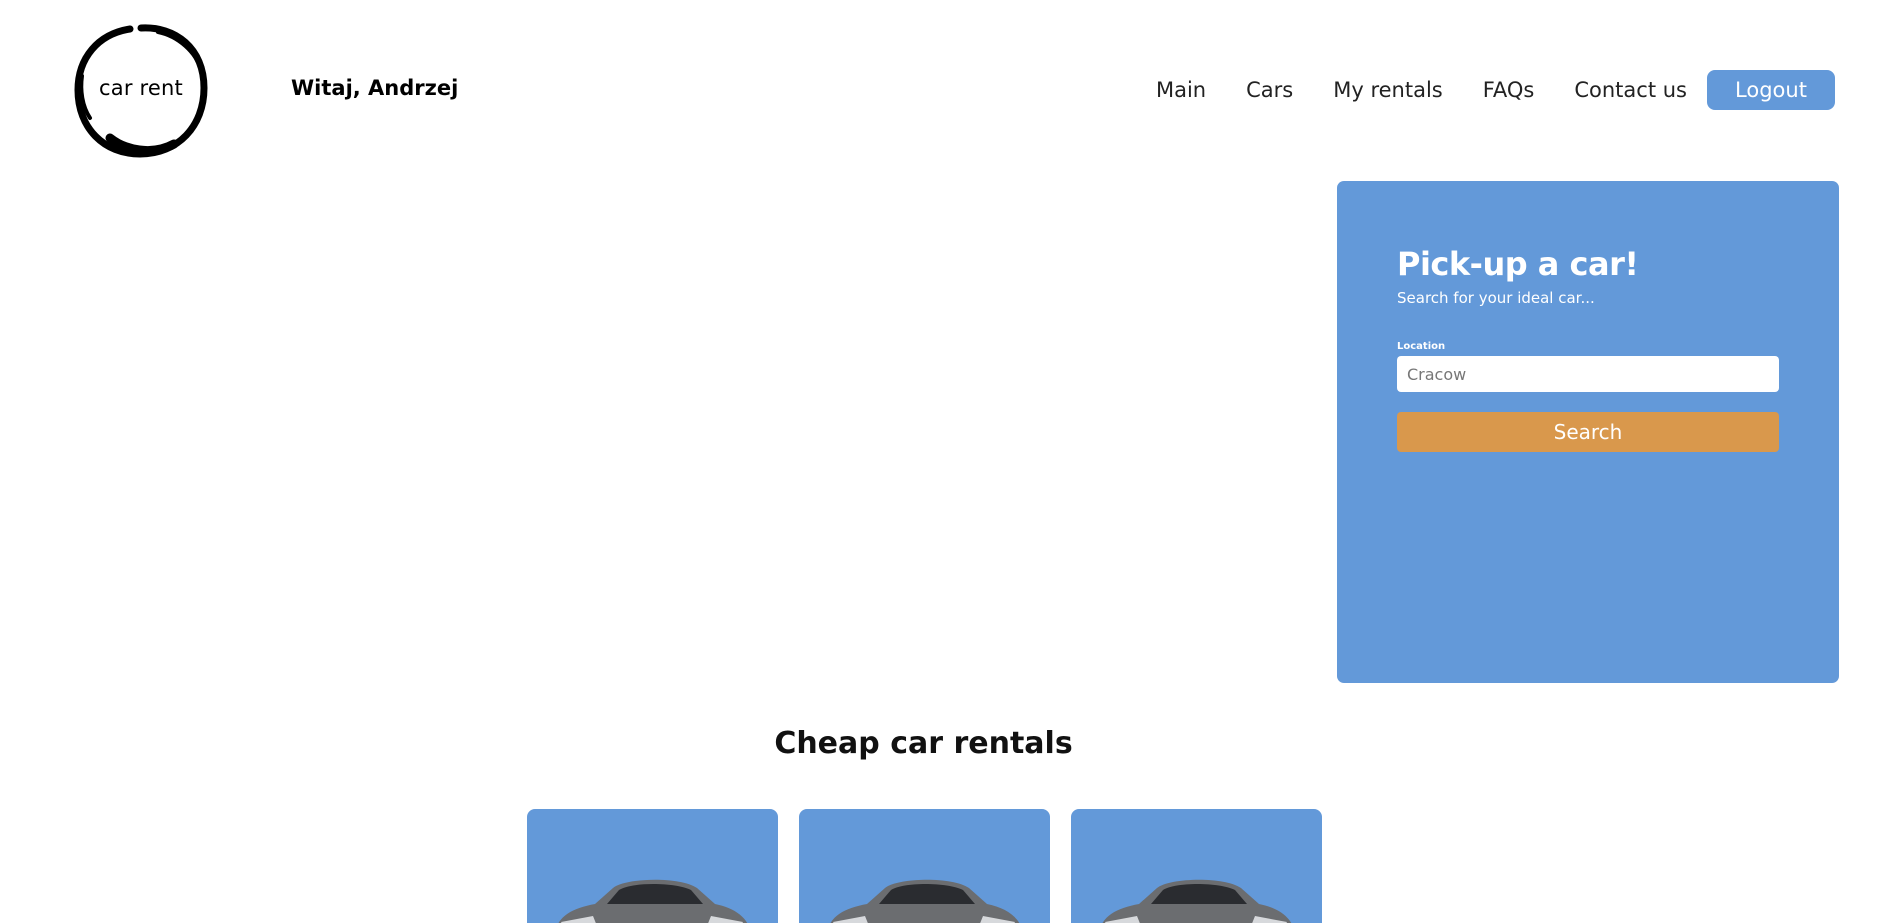 This screenshot has width=1901, height=923. Describe the element at coordinates (1518, 264) in the screenshot. I see `search-title: Pick-up a car!` at that location.